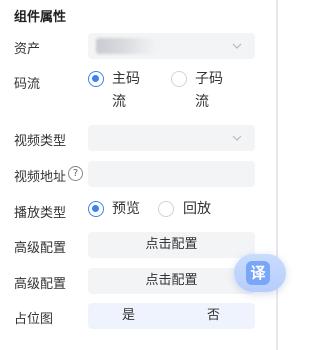 The height and width of the screenshot is (350, 320). Describe the element at coordinates (96, 209) in the screenshot. I see `play-preview-radio` at that location.